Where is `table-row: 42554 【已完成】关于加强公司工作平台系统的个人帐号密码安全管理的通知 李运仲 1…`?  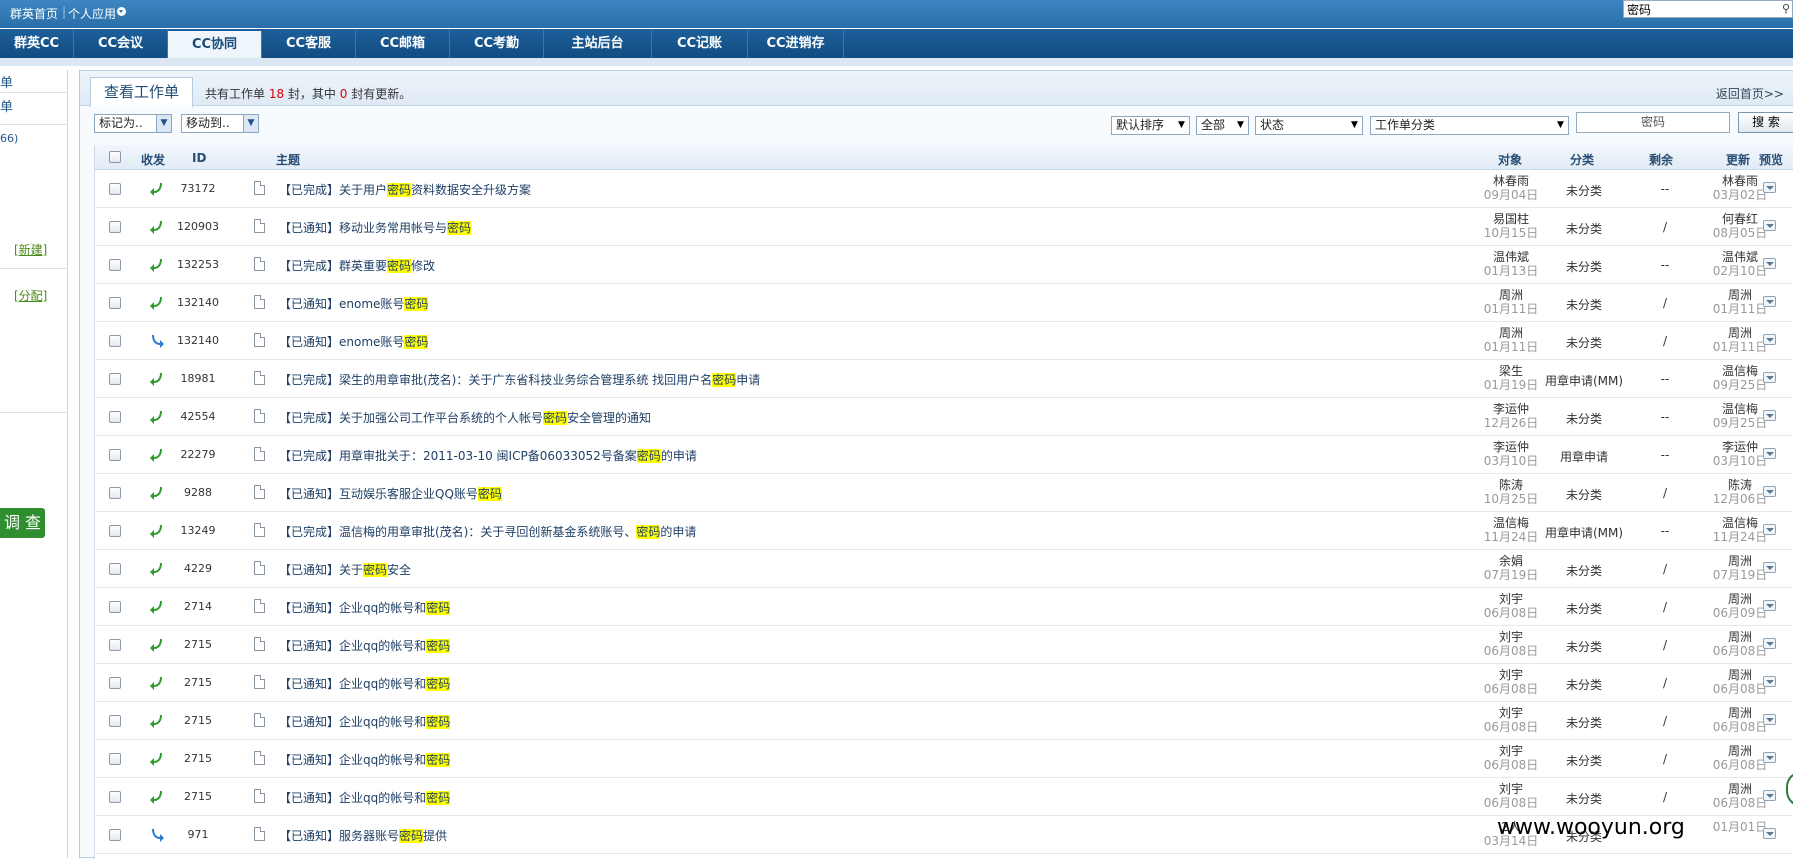
table-row: 42554 【已完成】关于加强公司工作平台系统的个人帐号密码安全管理的通知 李运仲 1… is located at coordinates (944, 417).